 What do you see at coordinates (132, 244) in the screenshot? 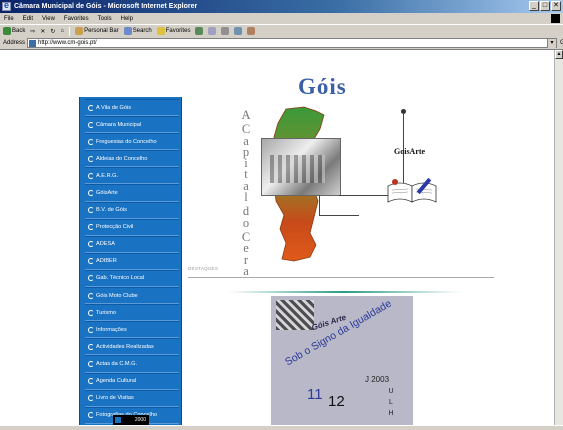
I see `sidebar-nav-item: ADESA` at bounding box center [132, 244].